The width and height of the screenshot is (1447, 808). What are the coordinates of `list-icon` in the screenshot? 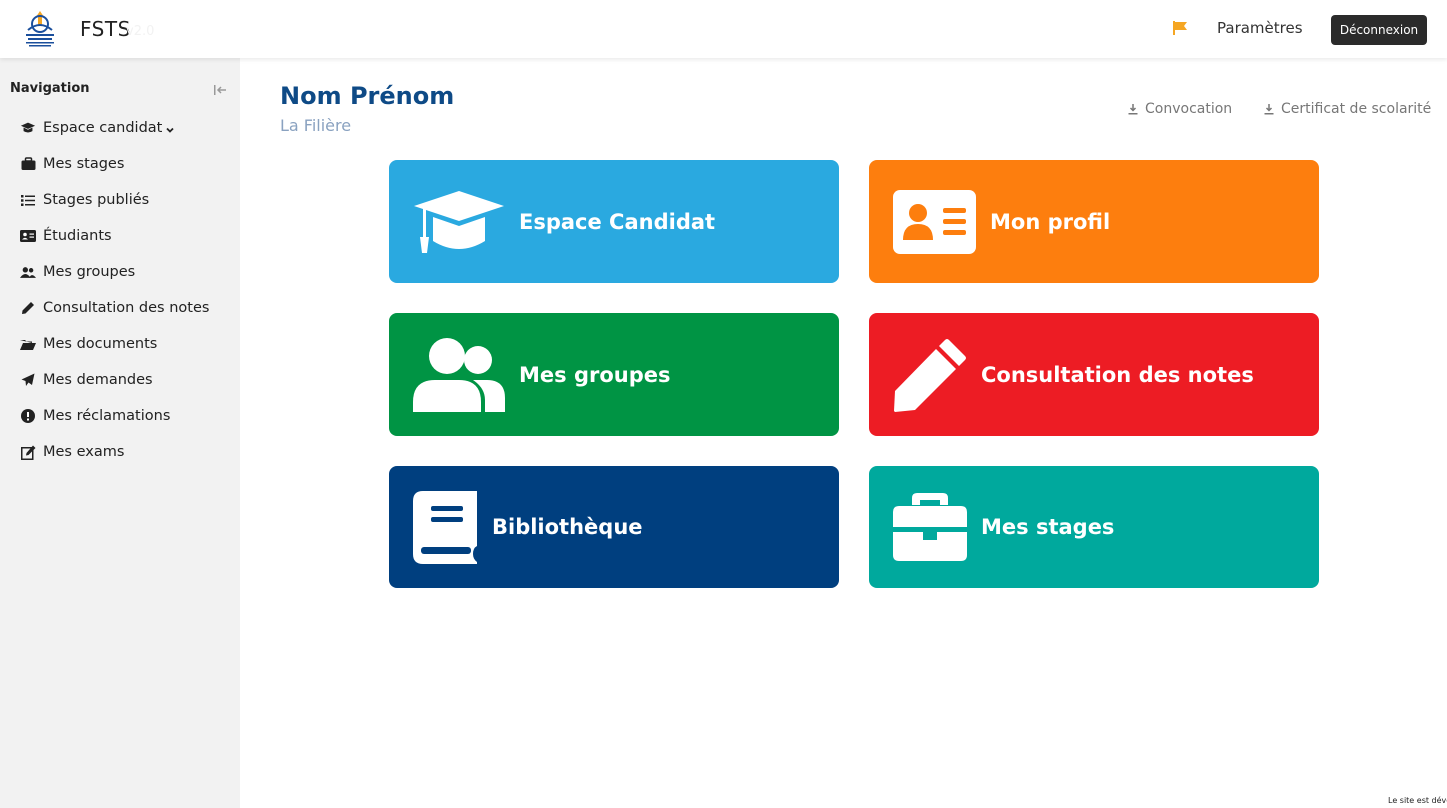 It's located at (28, 200).